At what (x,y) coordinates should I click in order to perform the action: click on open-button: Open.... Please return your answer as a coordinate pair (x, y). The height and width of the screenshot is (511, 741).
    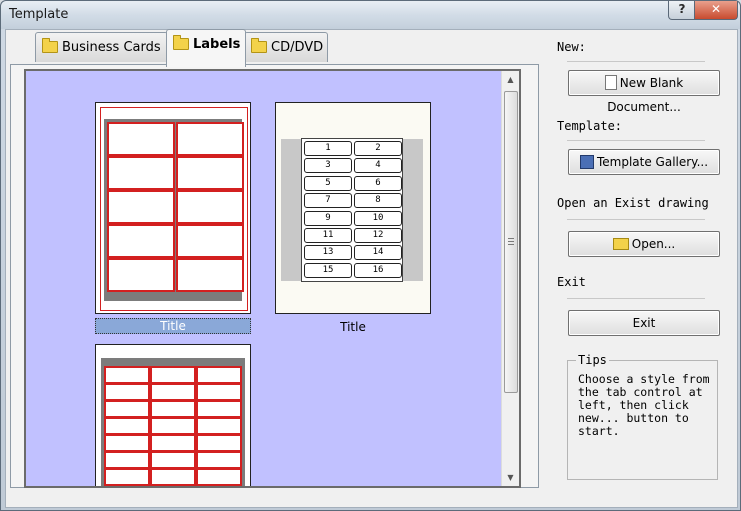
    Looking at the image, I should click on (644, 244).